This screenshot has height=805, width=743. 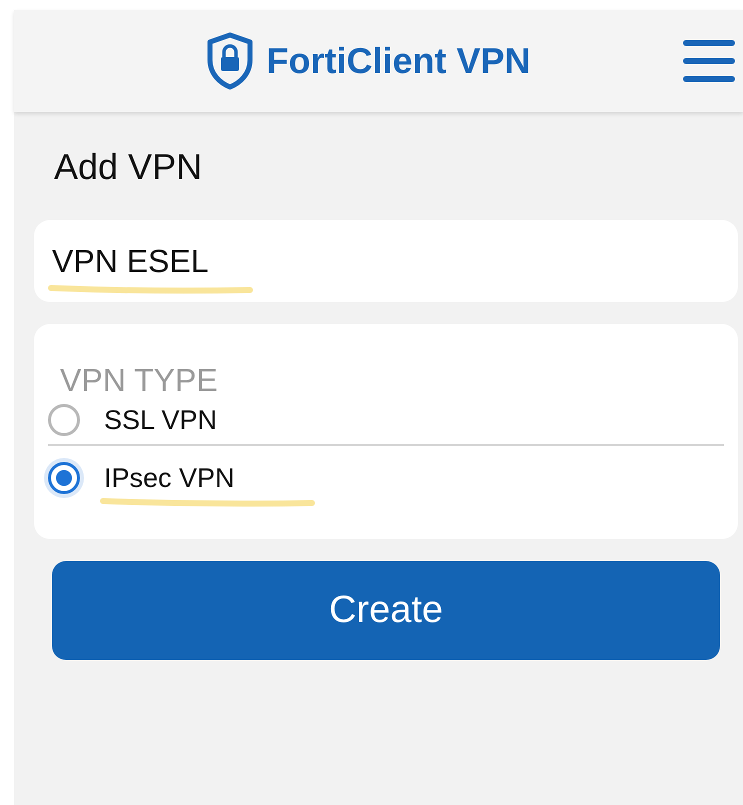 What do you see at coordinates (161, 420) in the screenshot?
I see `radio-label: SSL VPN` at bounding box center [161, 420].